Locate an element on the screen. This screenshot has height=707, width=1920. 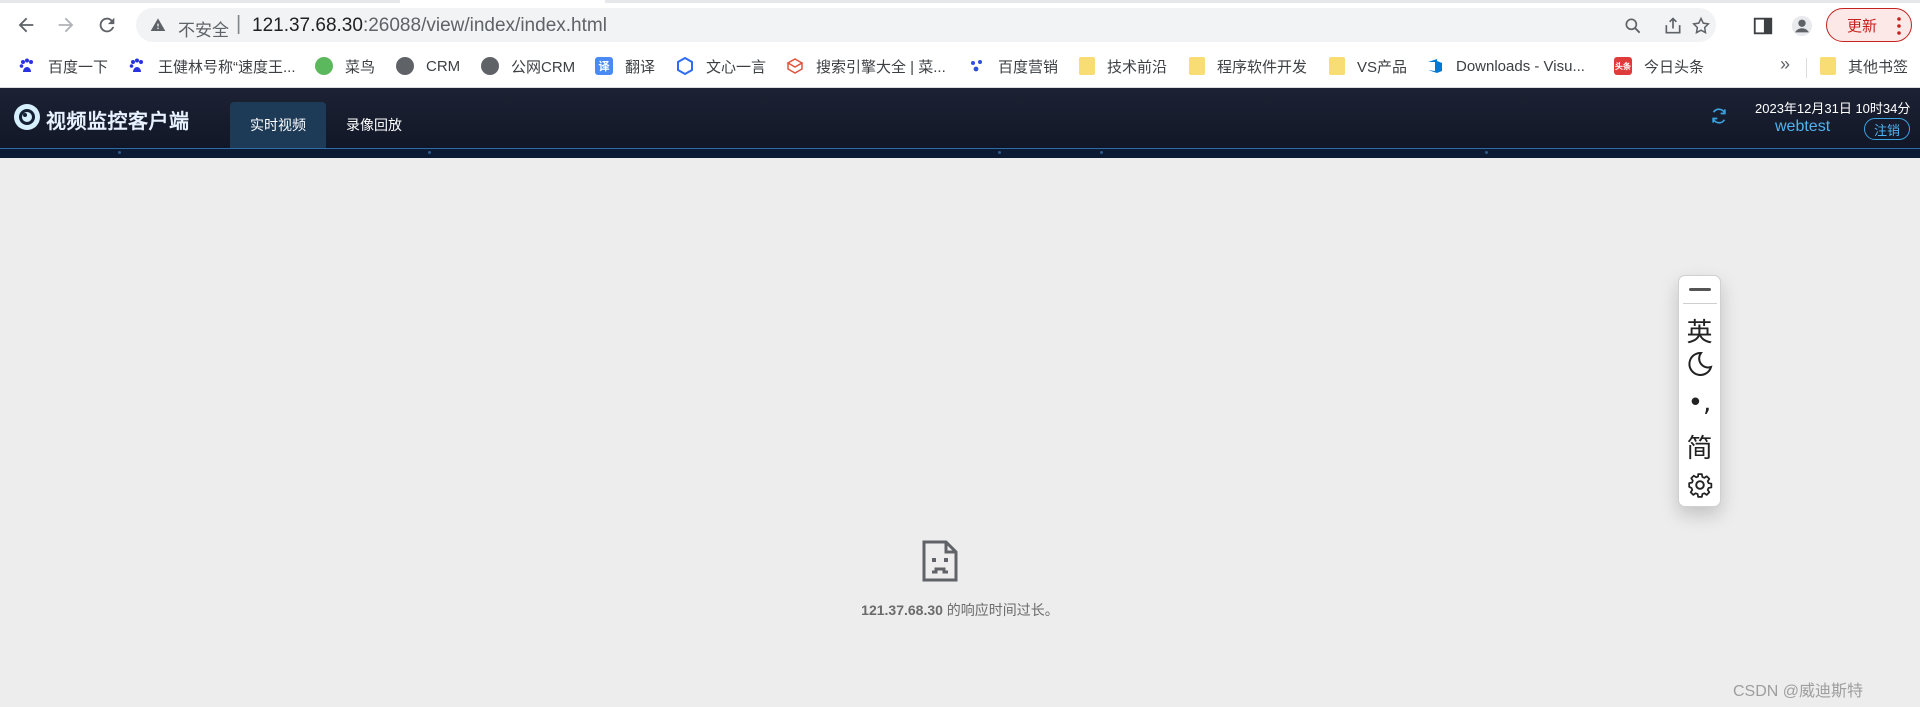
tab-label: 实时视频 is located at coordinates (278, 125).